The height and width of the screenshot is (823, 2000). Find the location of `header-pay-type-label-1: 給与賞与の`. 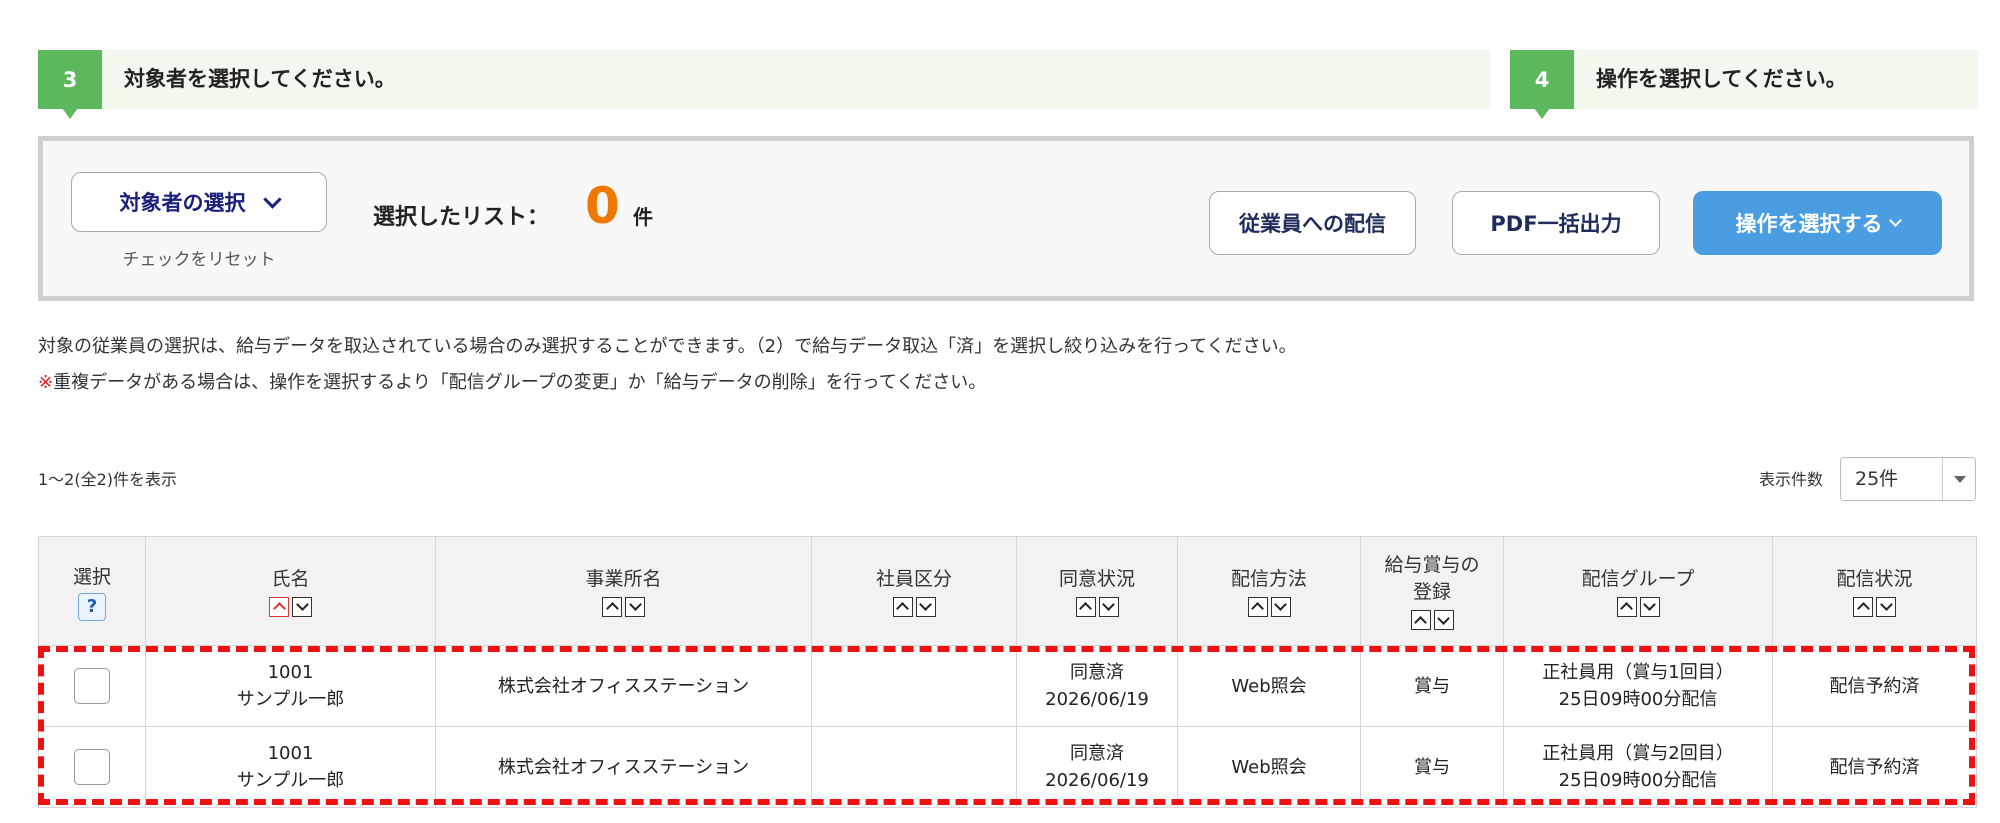

header-pay-type-label-1: 給与賞与の is located at coordinates (1432, 565).